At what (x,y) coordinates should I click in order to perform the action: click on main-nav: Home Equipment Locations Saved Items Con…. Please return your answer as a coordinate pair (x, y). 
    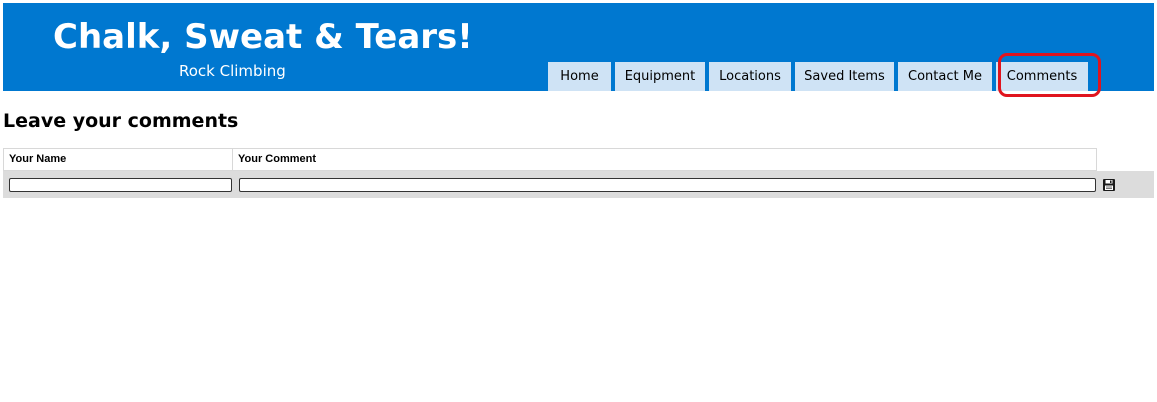
    Looking at the image, I should click on (820, 76).